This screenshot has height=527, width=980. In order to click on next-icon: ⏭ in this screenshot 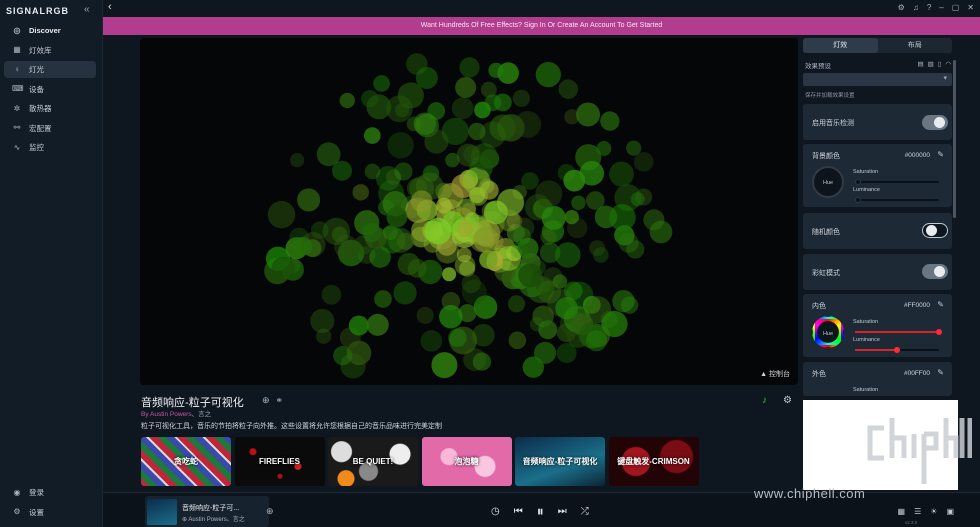, I will do `click(562, 511)`.